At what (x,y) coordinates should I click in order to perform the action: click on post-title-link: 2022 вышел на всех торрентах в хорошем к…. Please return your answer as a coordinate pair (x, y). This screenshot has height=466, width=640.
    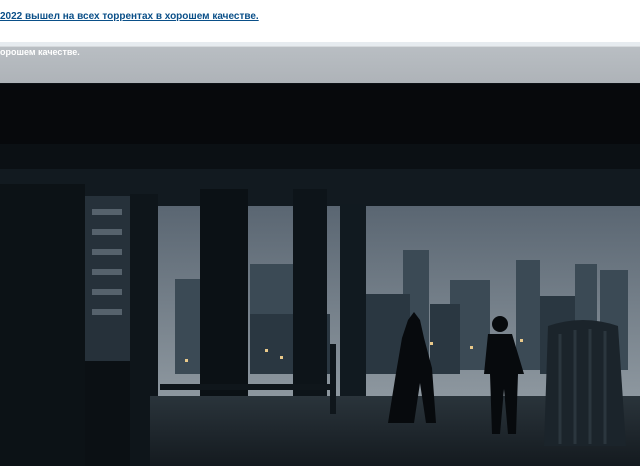
    Looking at the image, I should click on (129, 16).